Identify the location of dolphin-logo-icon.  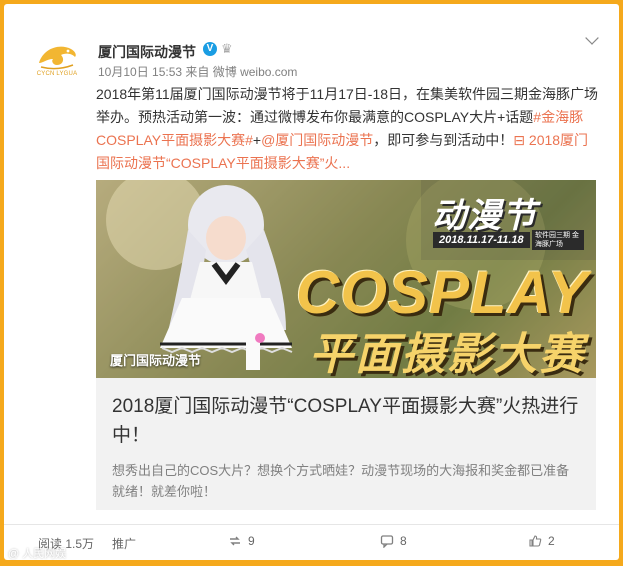
(57, 57).